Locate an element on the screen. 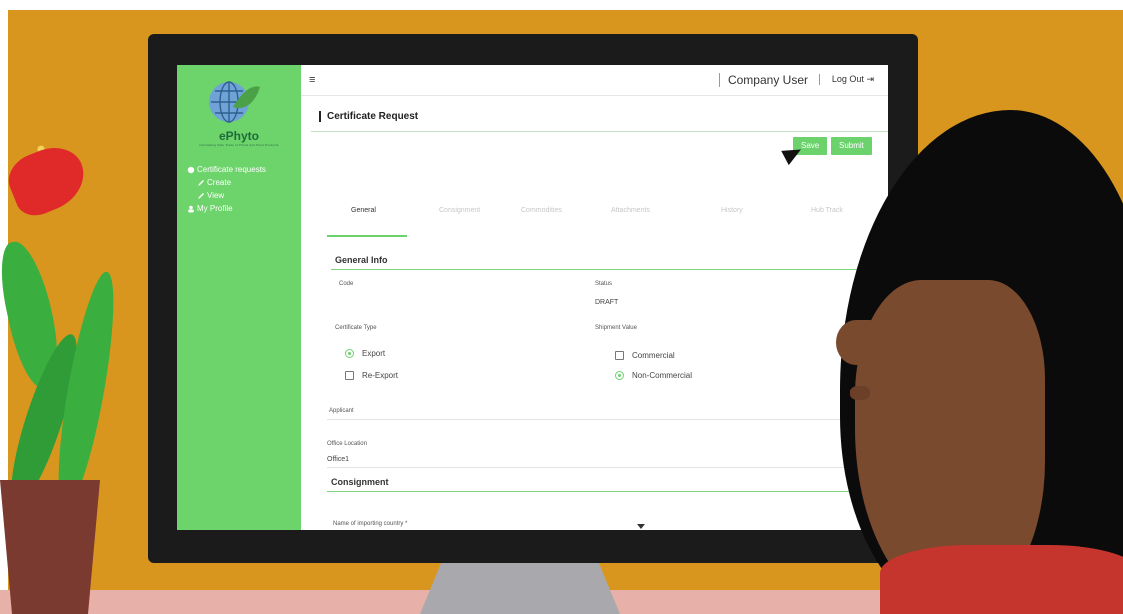  shipment-value-noncommercial-option: Non-Commercial is located at coordinates (653, 375).